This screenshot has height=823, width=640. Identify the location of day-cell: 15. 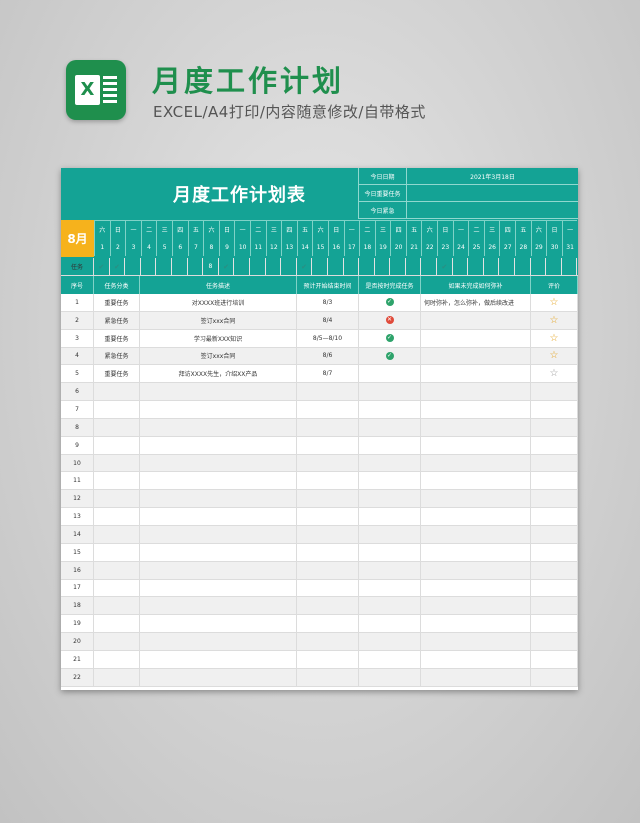
(320, 247).